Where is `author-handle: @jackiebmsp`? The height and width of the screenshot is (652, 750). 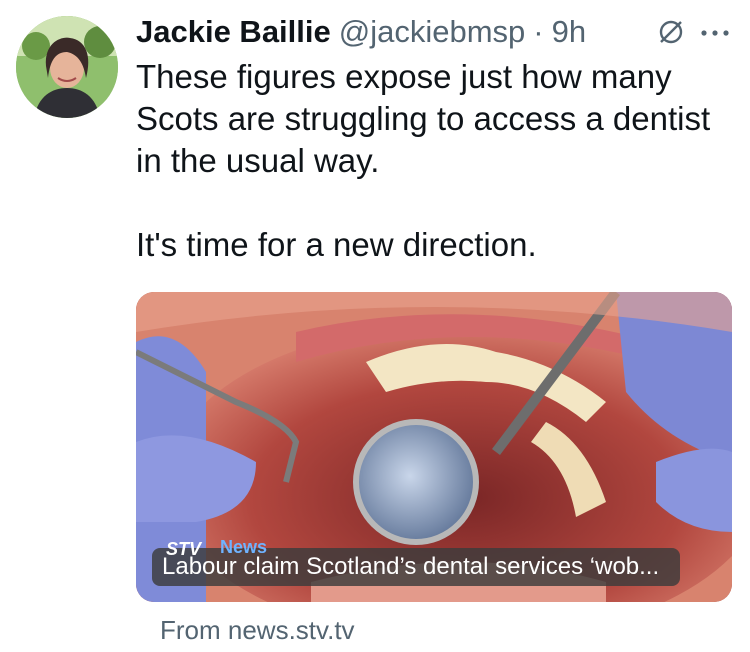
author-handle: @jackiebmsp is located at coordinates (432, 32).